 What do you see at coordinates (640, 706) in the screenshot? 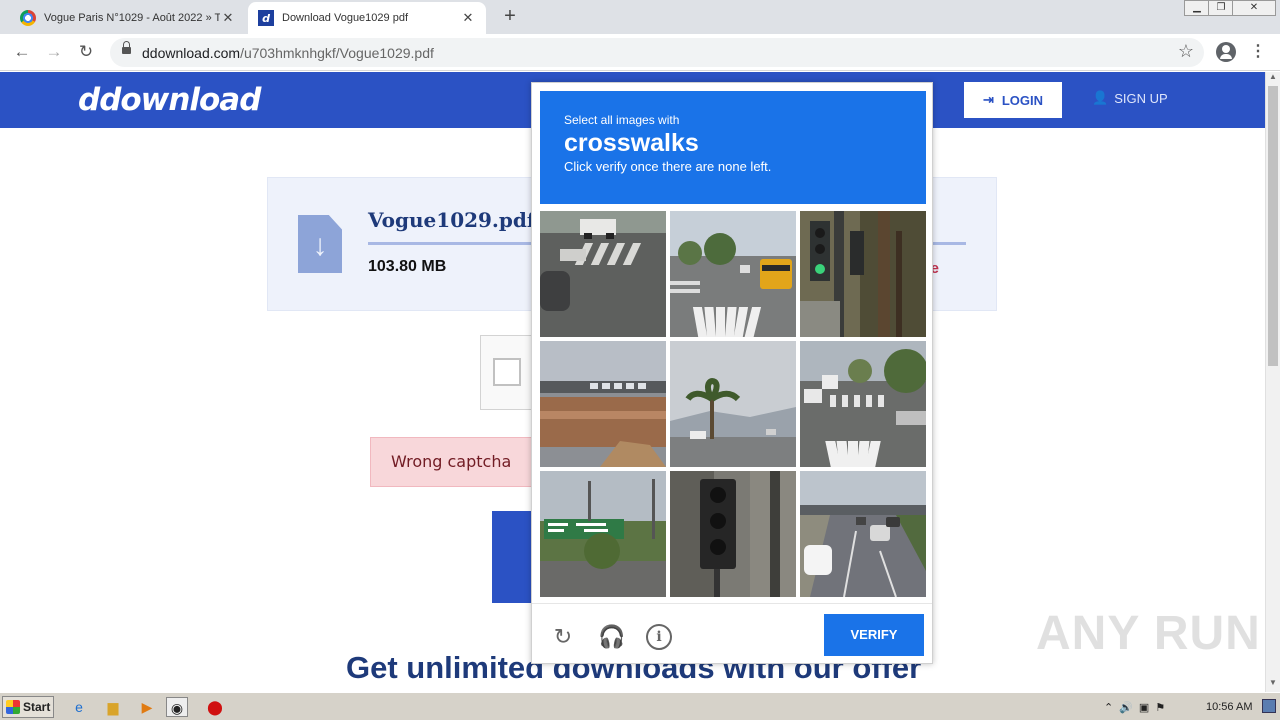
I see `windows-taskbar: Start e ▆ ▶ ◉ ⬤ ⌃ 🔊 ▣ ⚑ 10:56 AM` at bounding box center [640, 706].